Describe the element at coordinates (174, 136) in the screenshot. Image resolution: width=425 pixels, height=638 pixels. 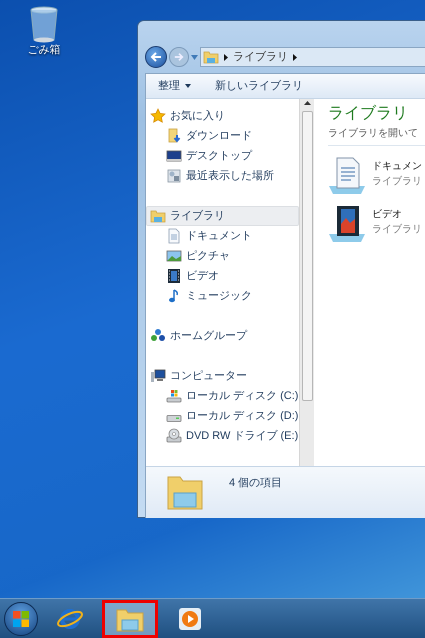
I see `folder-download-icon` at that location.